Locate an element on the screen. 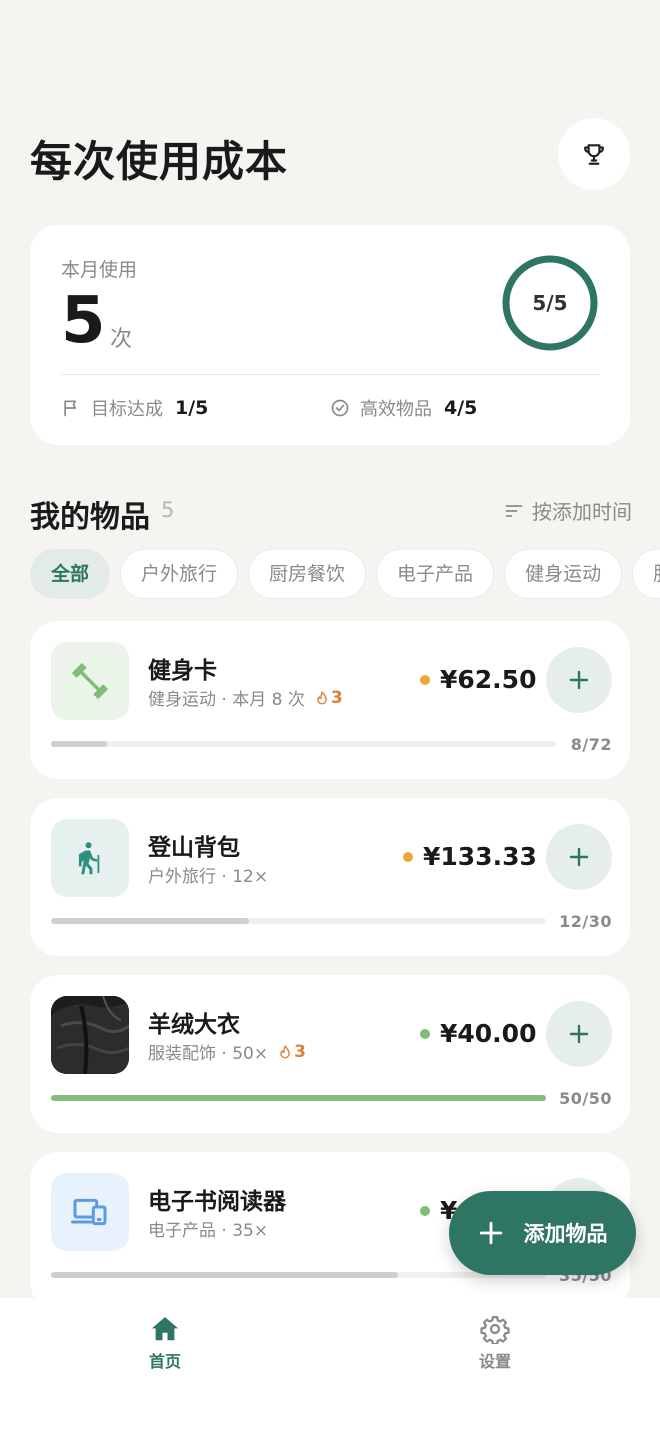 This screenshot has height=1434, width=660. item-meta-text: 健身运动 · 本月 8 次 is located at coordinates (226, 700).